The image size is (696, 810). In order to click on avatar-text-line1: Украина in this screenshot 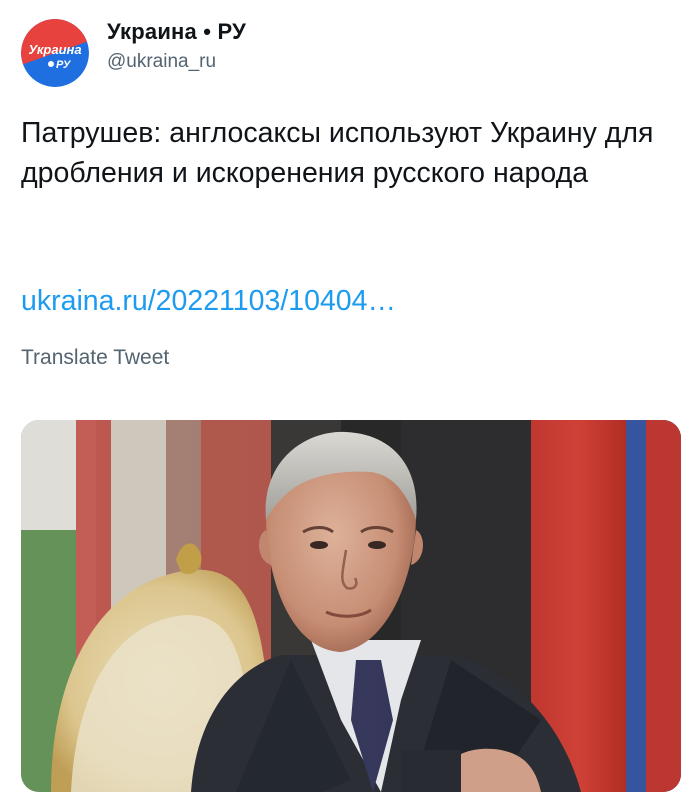, I will do `click(54, 49)`.